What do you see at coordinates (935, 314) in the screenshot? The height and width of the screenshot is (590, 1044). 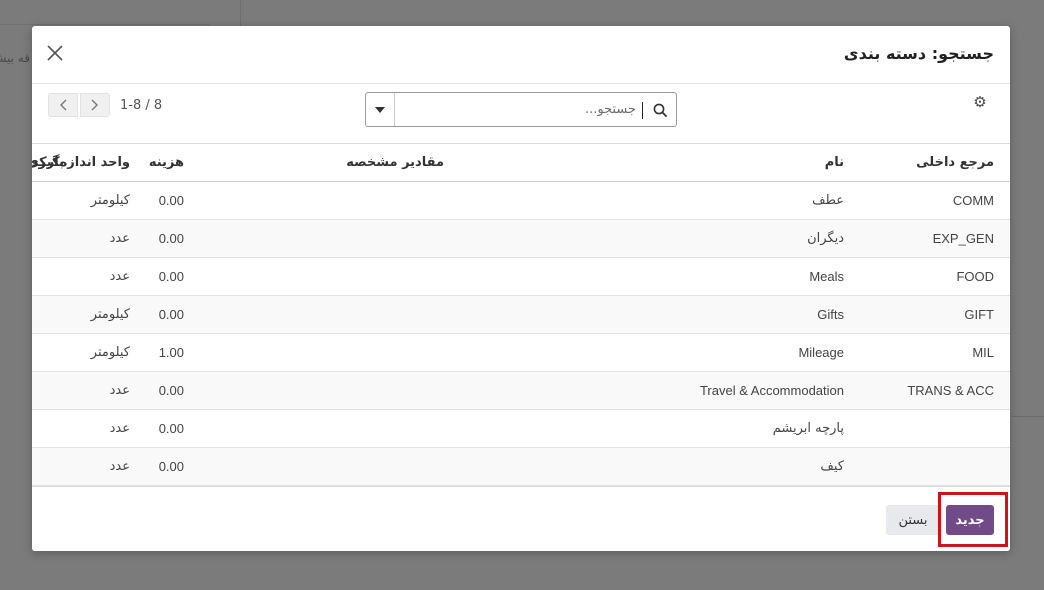 I see `cell-internal-ref: GIFT` at bounding box center [935, 314].